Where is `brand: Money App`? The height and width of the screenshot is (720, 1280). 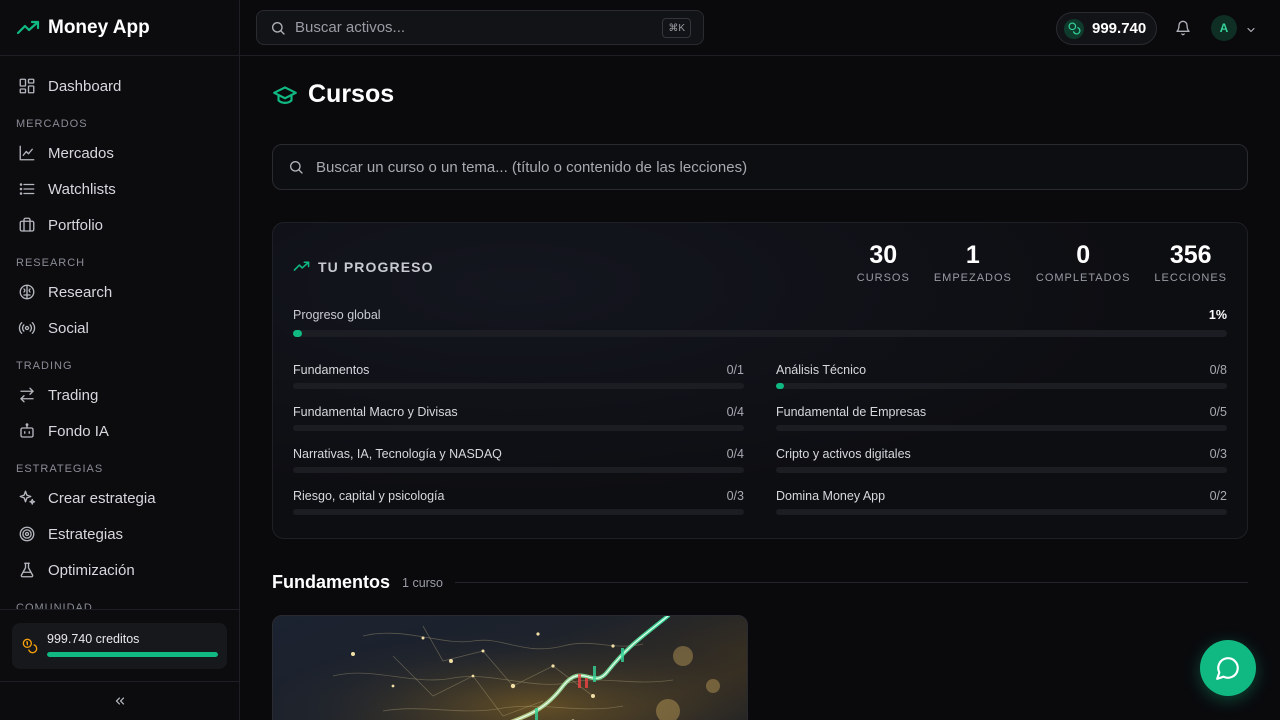 brand: Money App is located at coordinates (119, 28).